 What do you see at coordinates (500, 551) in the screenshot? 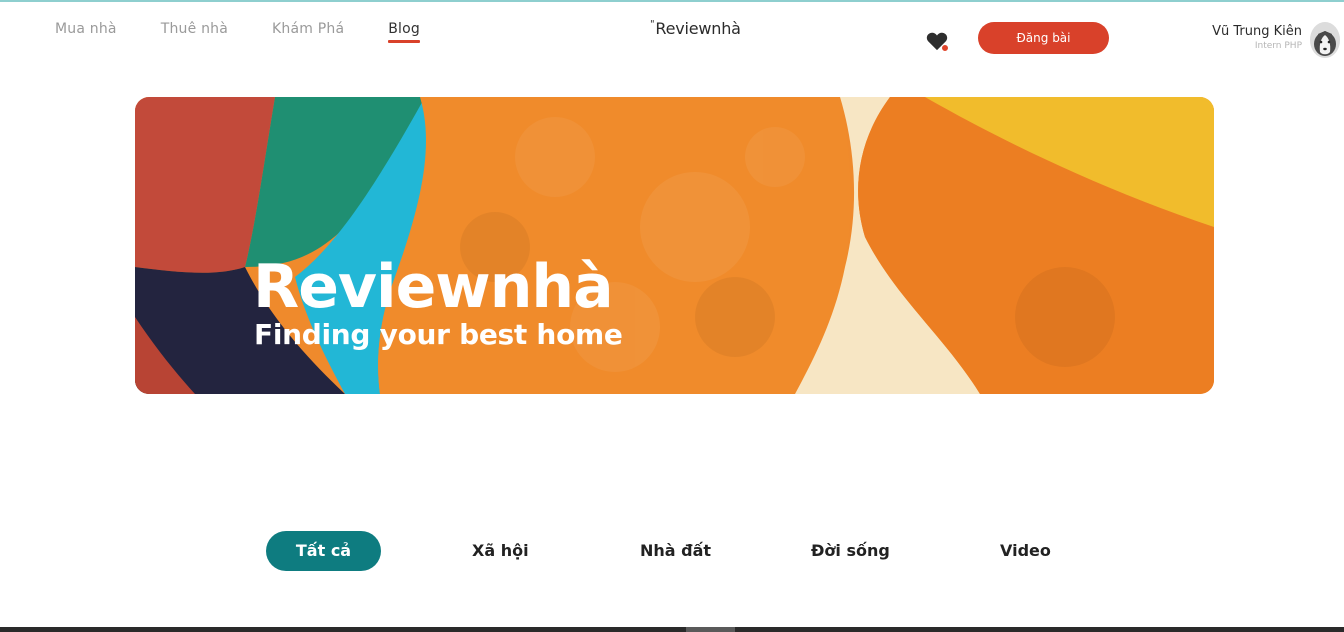
I see `tab-xa-hoi: Xã hội` at bounding box center [500, 551].